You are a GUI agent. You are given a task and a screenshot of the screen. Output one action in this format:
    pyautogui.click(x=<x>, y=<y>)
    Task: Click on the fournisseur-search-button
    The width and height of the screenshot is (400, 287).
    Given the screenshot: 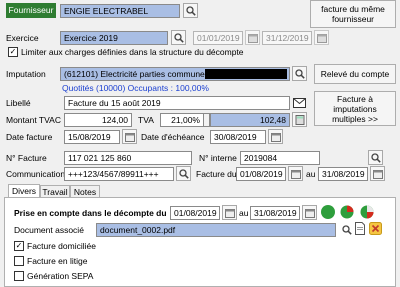 What is the action you would take?
    pyautogui.click(x=190, y=10)
    